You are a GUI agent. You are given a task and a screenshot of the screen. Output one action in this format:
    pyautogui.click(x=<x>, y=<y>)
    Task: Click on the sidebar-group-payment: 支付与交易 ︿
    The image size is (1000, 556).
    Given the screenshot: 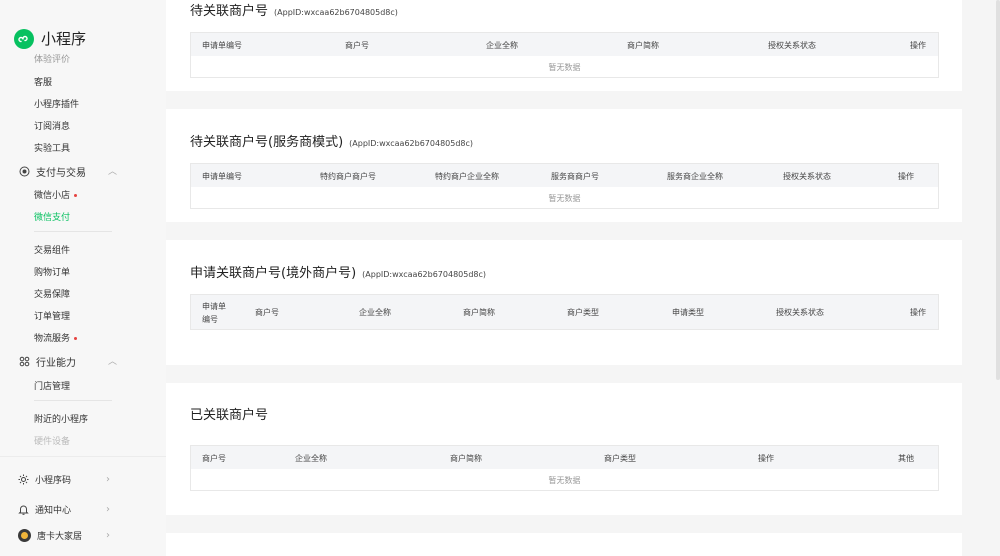 What is the action you would take?
    pyautogui.click(x=68, y=171)
    